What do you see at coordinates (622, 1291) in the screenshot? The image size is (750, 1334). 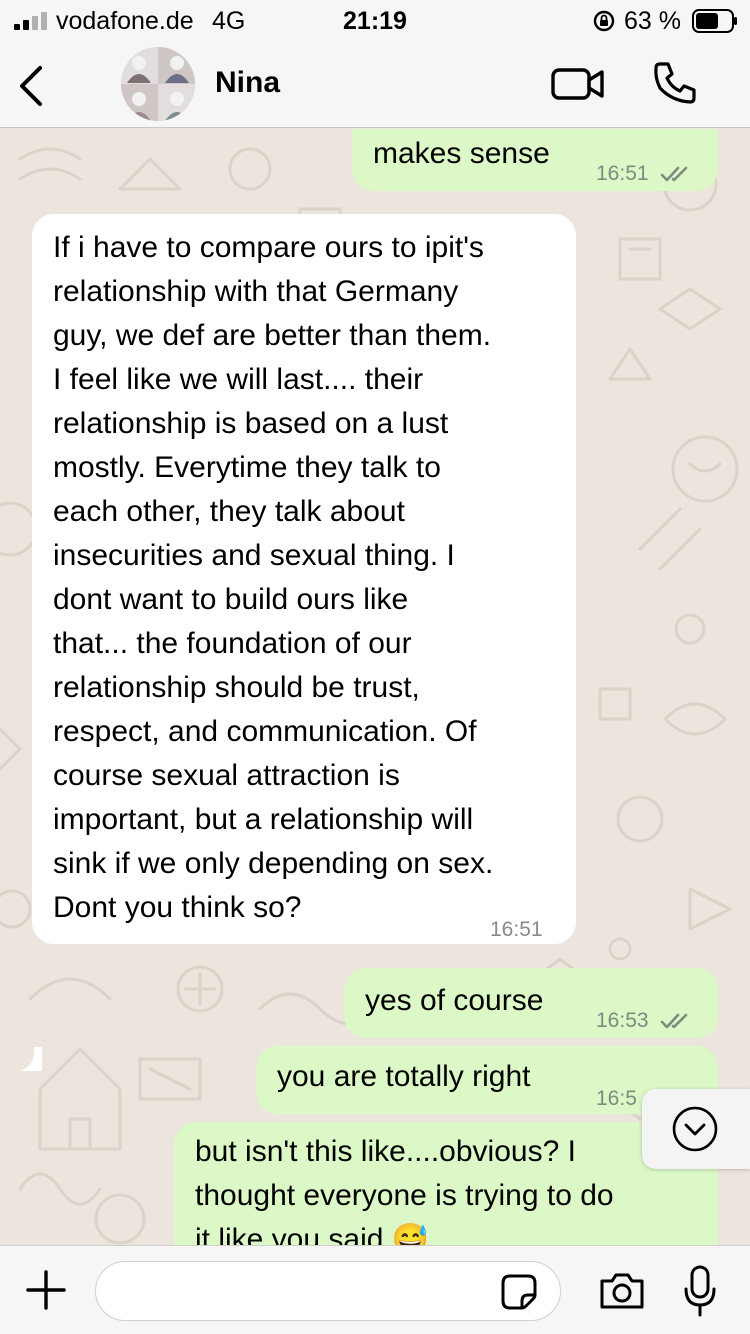 I see `camera-icon` at bounding box center [622, 1291].